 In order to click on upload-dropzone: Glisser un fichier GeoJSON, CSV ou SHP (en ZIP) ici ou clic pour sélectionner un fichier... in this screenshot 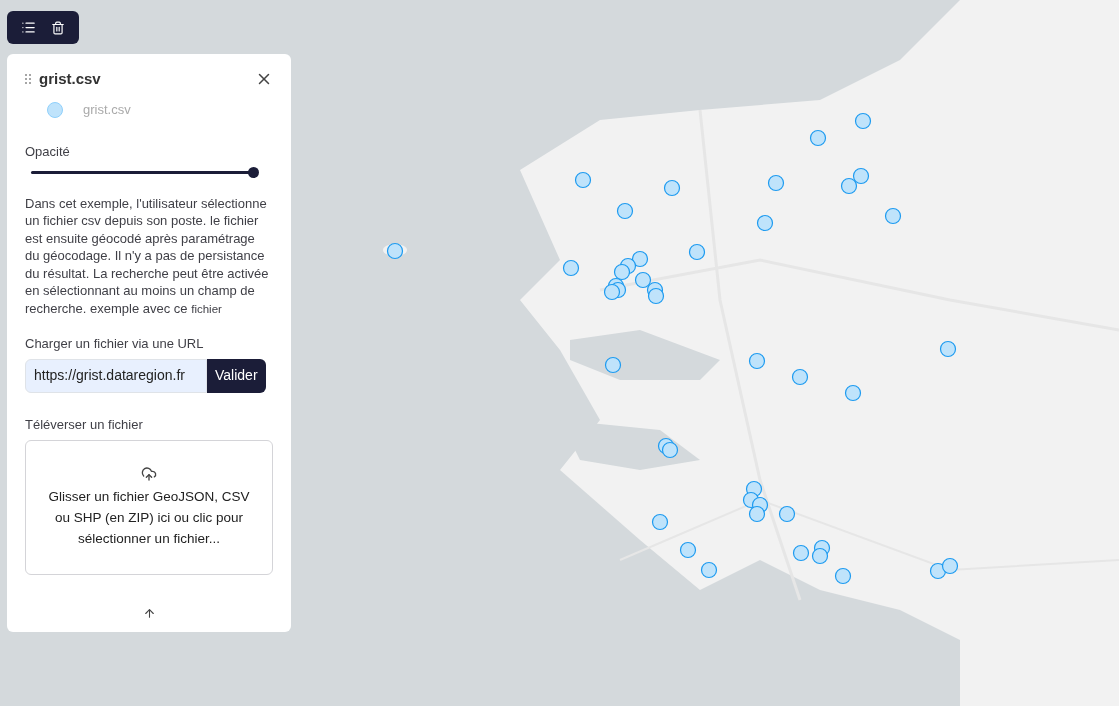, I will do `click(149, 507)`.